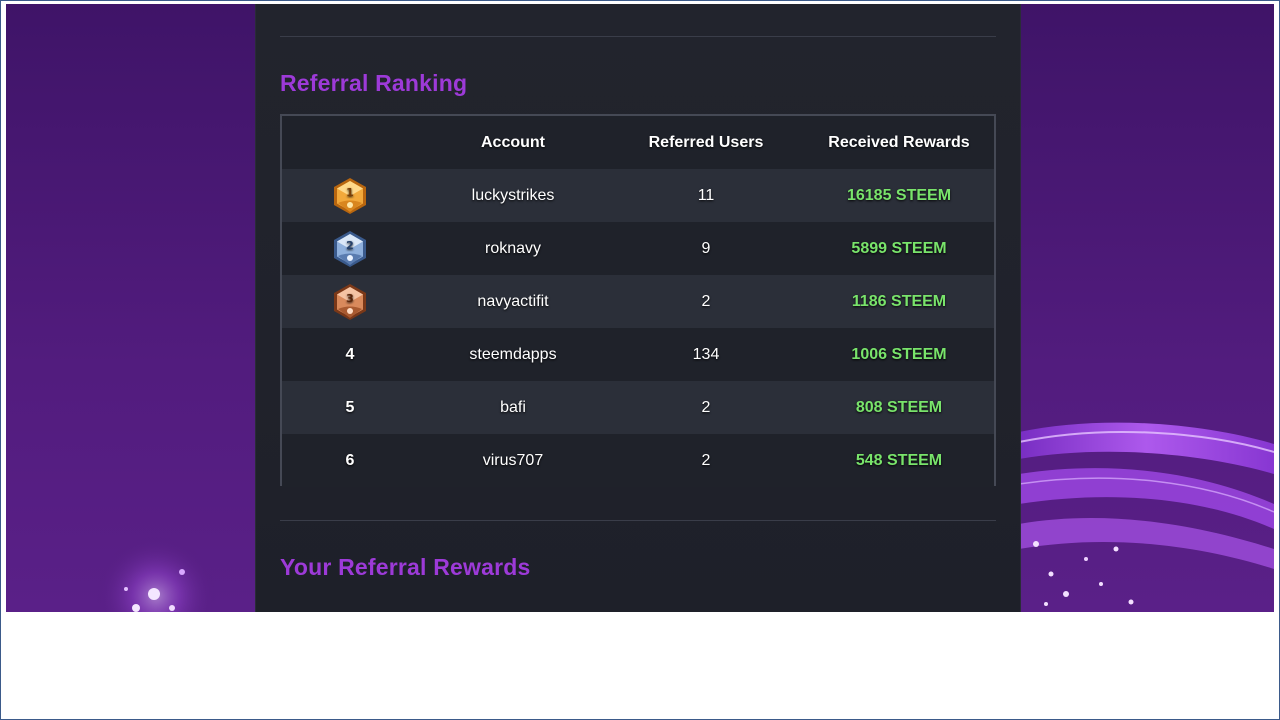  What do you see at coordinates (899, 195) in the screenshot?
I see `received-rewards-cell: 16185 STEEM` at bounding box center [899, 195].